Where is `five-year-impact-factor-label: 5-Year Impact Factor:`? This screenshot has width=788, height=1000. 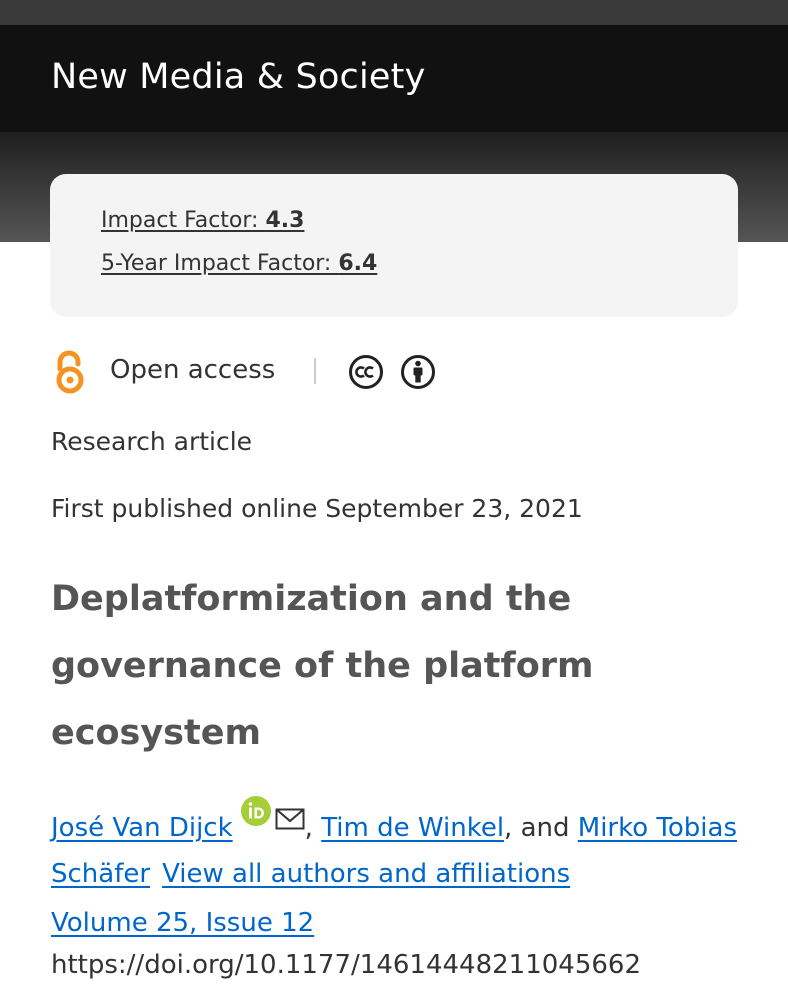 five-year-impact-factor-label: 5-Year Impact Factor: is located at coordinates (220, 263).